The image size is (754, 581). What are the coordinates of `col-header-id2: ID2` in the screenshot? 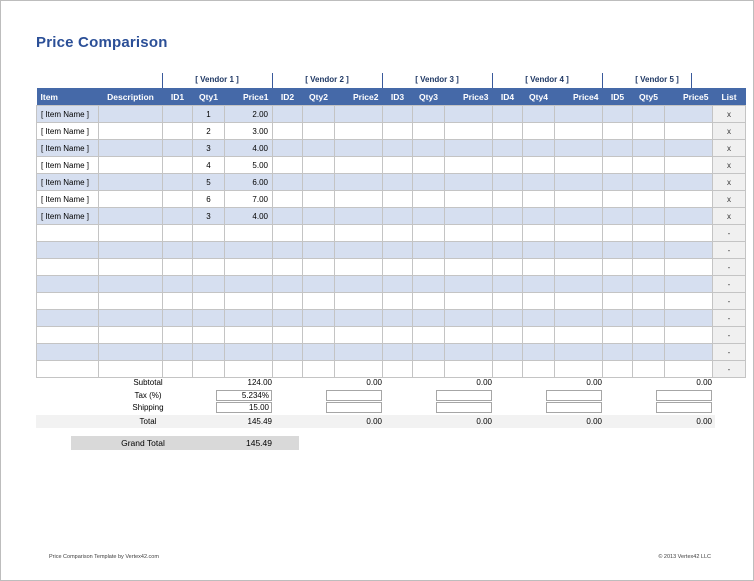 It's located at (287, 97).